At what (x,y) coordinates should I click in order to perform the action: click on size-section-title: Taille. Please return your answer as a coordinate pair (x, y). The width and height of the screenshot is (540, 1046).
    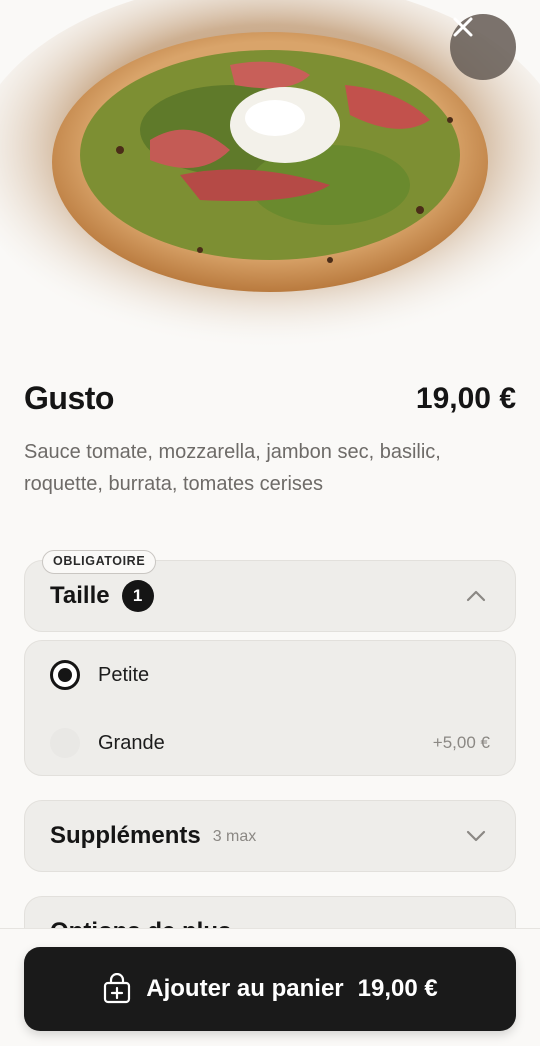
    Looking at the image, I should click on (80, 595).